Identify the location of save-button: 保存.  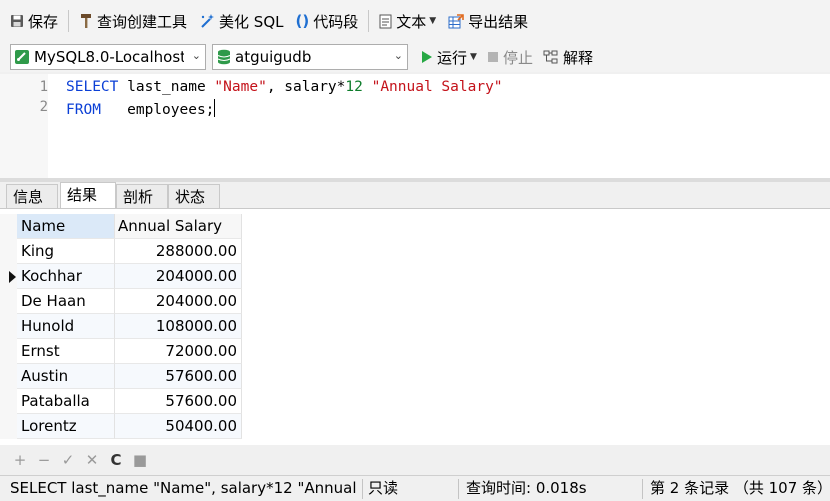
(34, 21).